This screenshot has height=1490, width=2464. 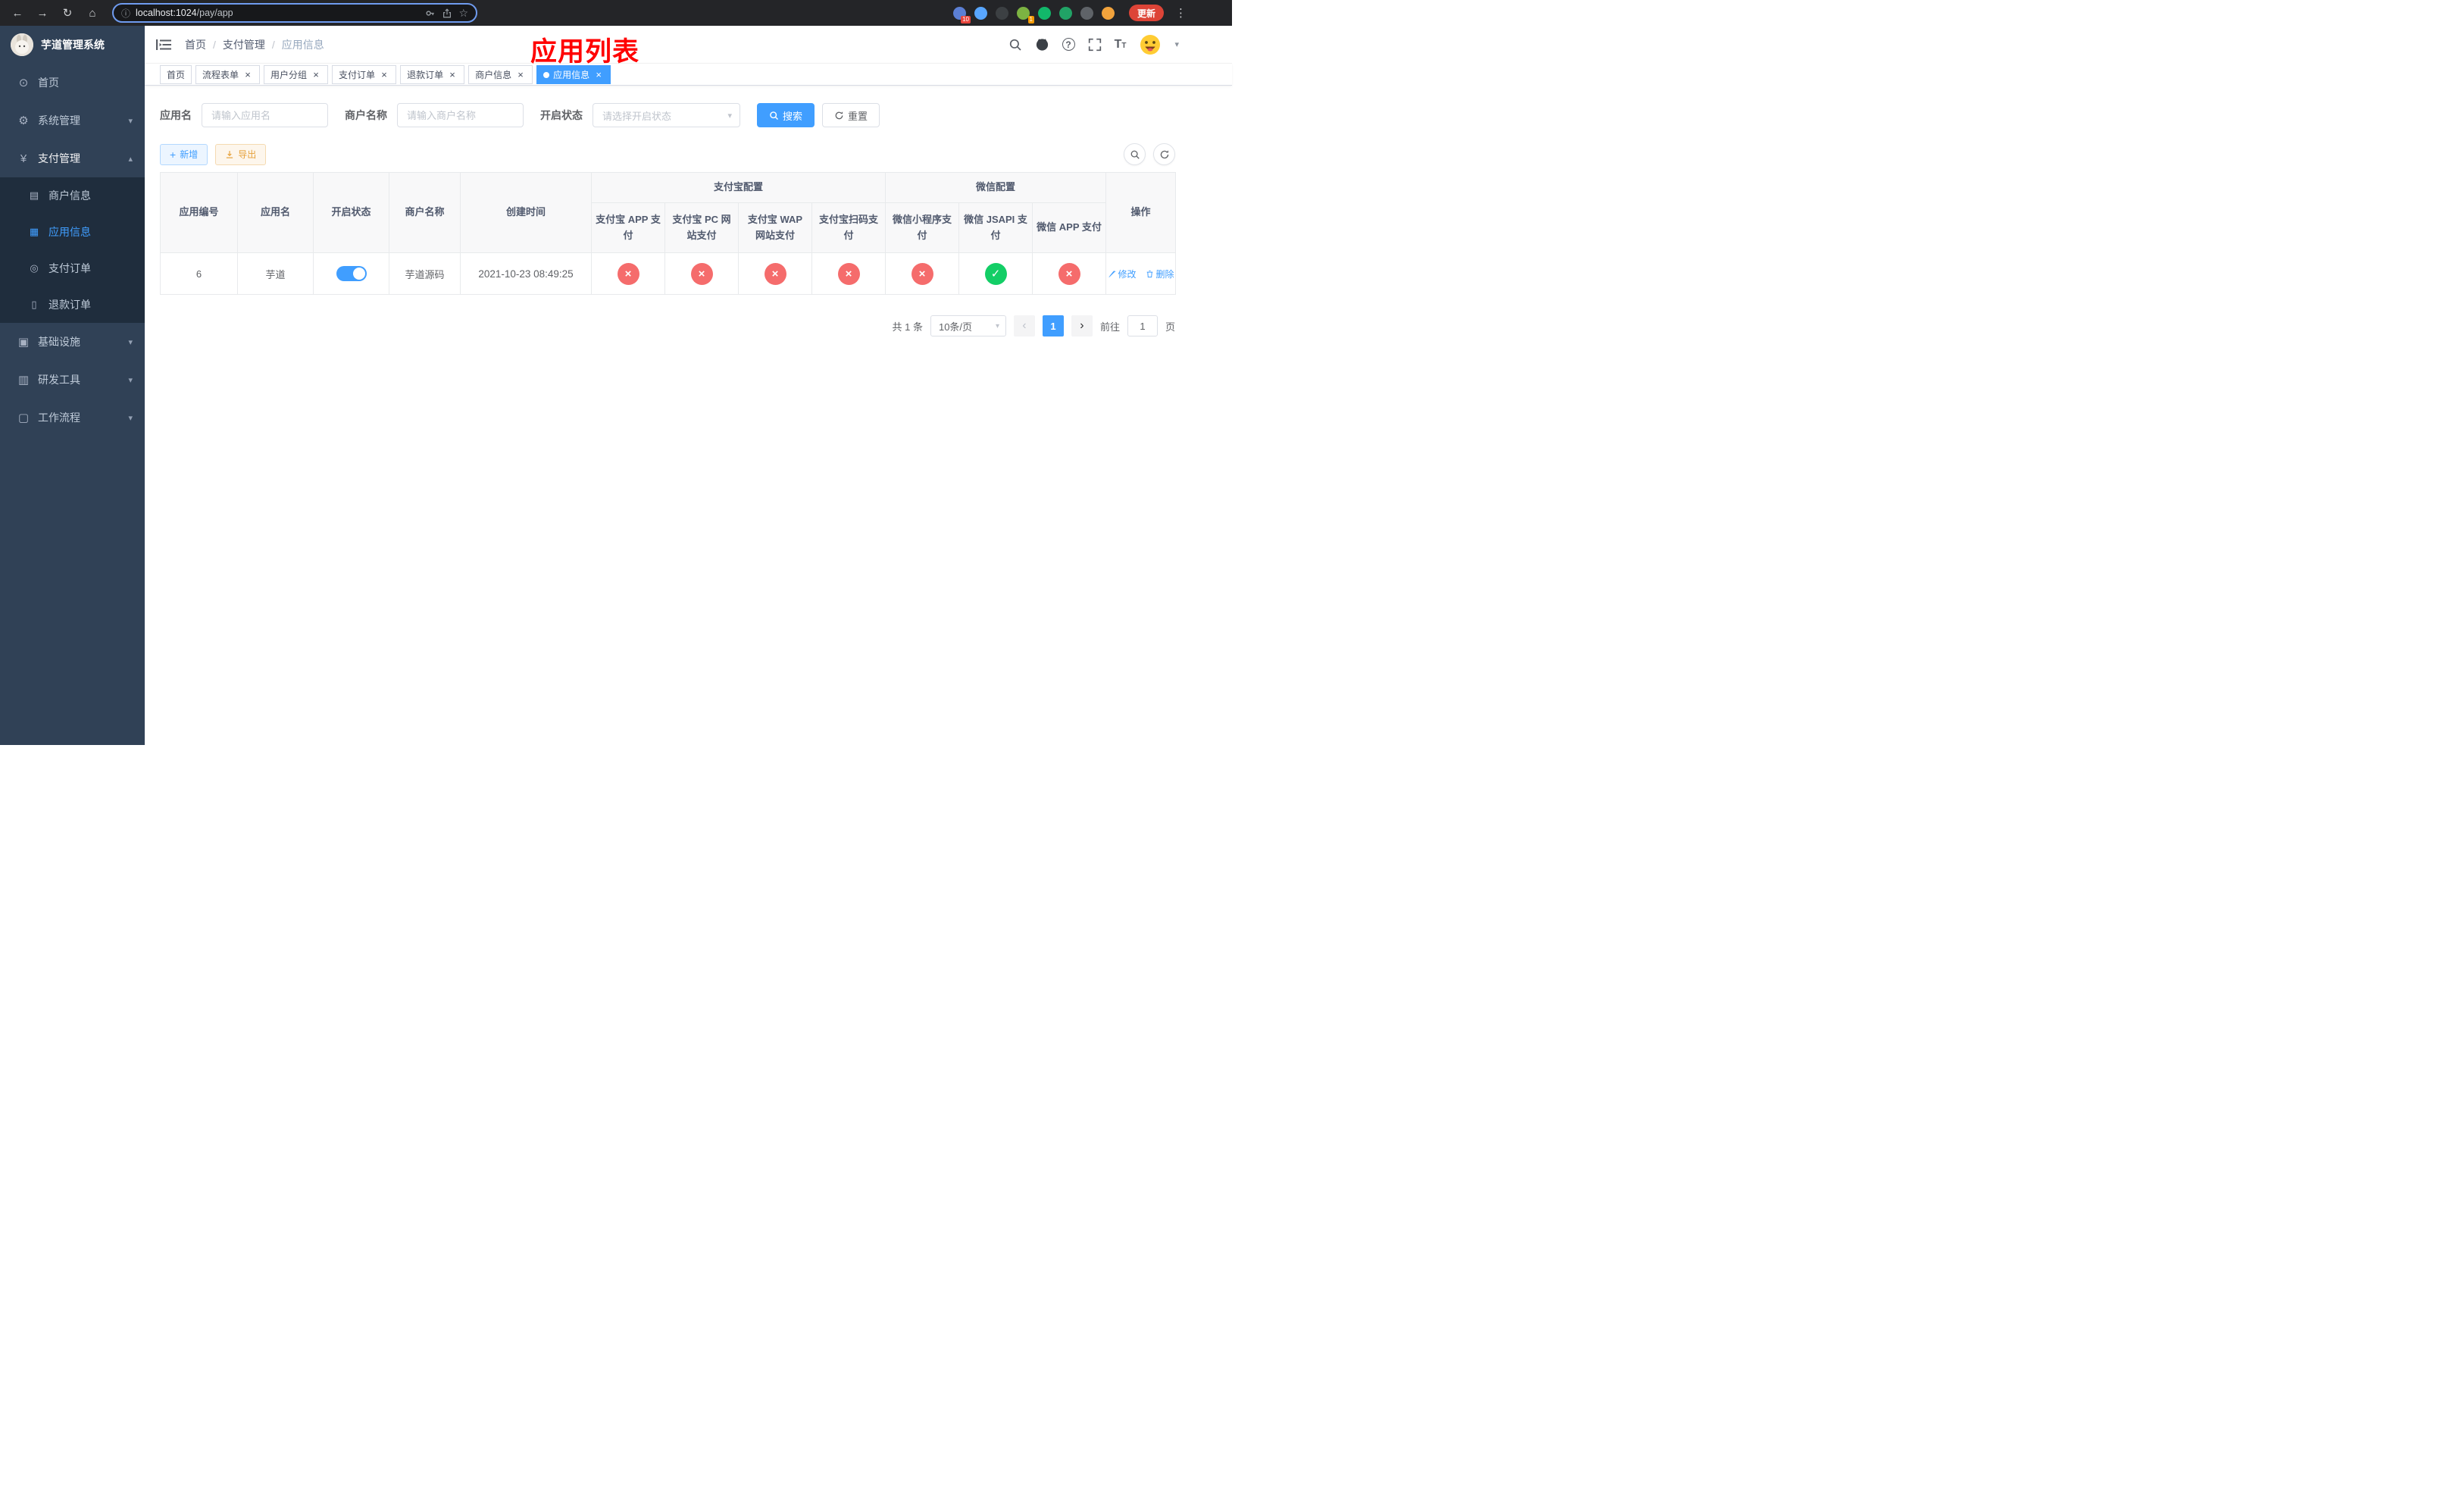 What do you see at coordinates (364, 74) in the screenshot?
I see `tab-pay-order: 支付订单 ×` at bounding box center [364, 74].